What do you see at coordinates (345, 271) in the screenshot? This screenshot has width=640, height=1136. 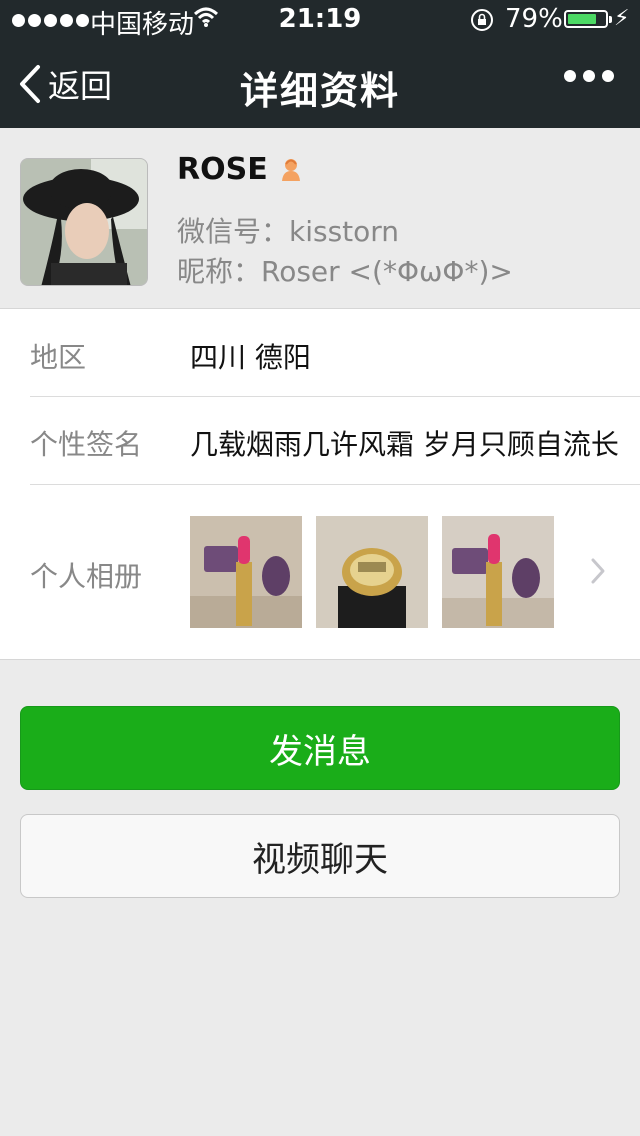 I see `nickname: 昵称：Roser <(*ΦωΦ*)>` at bounding box center [345, 271].